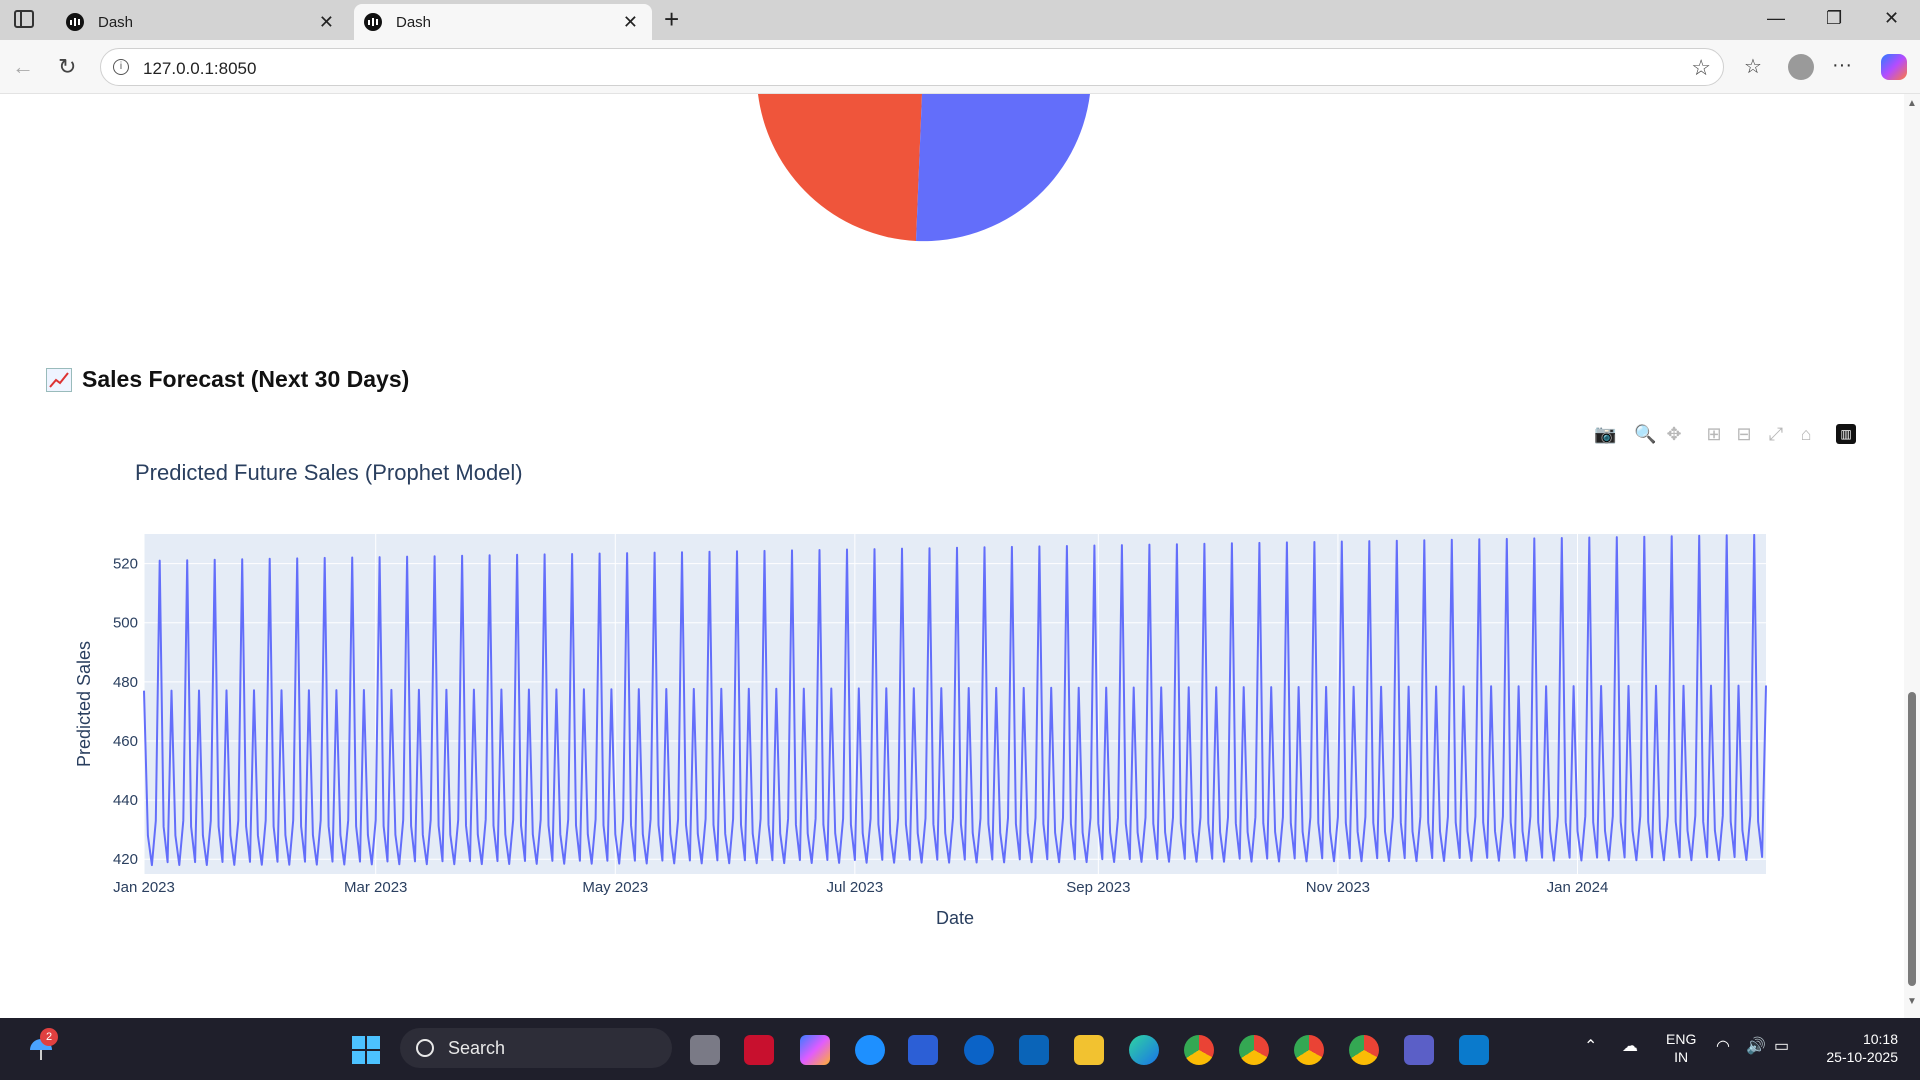 Image resolution: width=1920 pixels, height=1080 pixels. What do you see at coordinates (979, 1050) in the screenshot?
I see `hp-icon` at bounding box center [979, 1050].